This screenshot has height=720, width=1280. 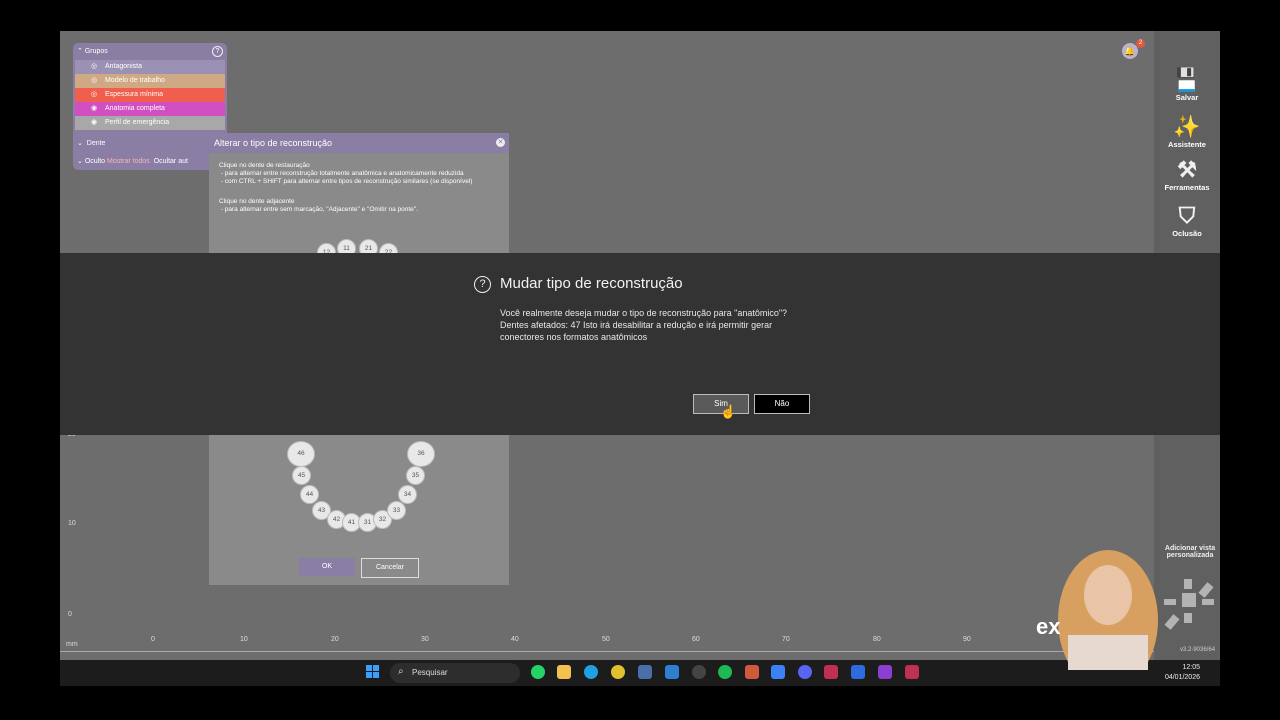 I want to click on ruler-x-tick: 10, so click(x=244, y=639).